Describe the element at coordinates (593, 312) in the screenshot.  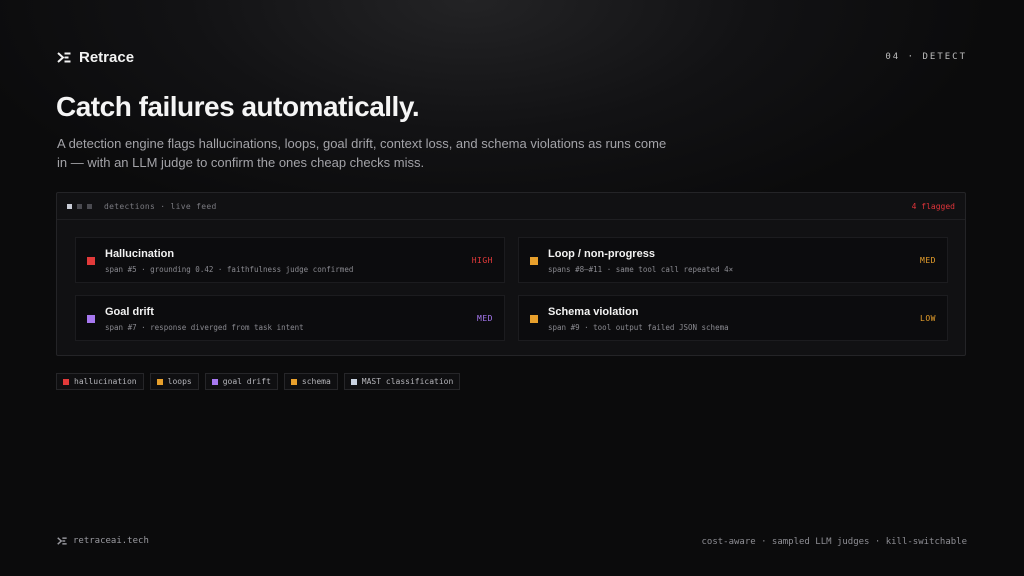
I see `detection-title: Schema violation` at that location.